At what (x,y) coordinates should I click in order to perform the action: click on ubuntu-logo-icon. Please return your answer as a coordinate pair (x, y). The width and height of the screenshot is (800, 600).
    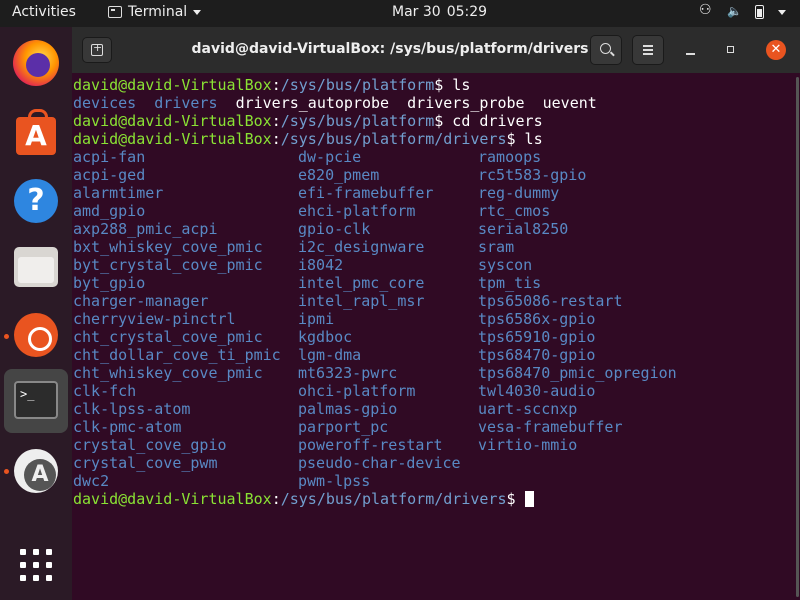
    Looking at the image, I should click on (36, 335).